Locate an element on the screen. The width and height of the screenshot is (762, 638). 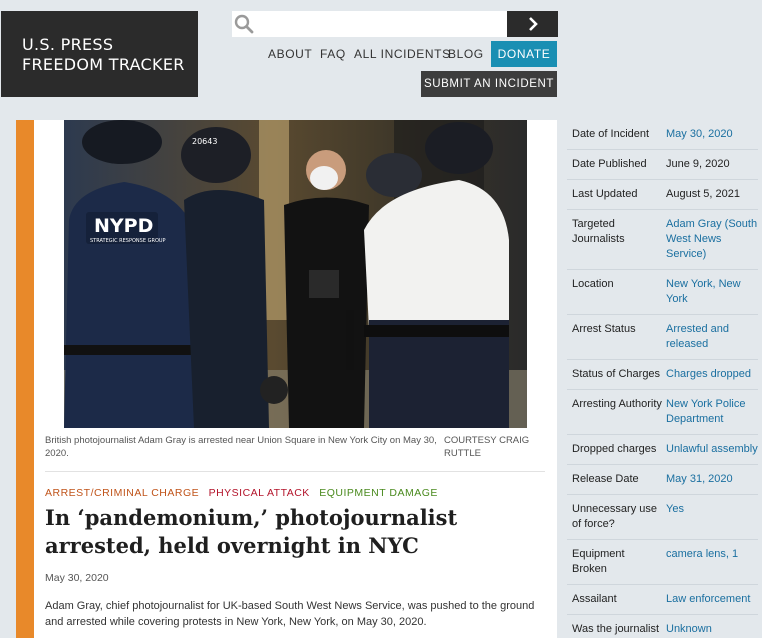
main-nav: ABOUT FAQ ALL INCIDENTS BLOG is located at coordinates (381, 54).